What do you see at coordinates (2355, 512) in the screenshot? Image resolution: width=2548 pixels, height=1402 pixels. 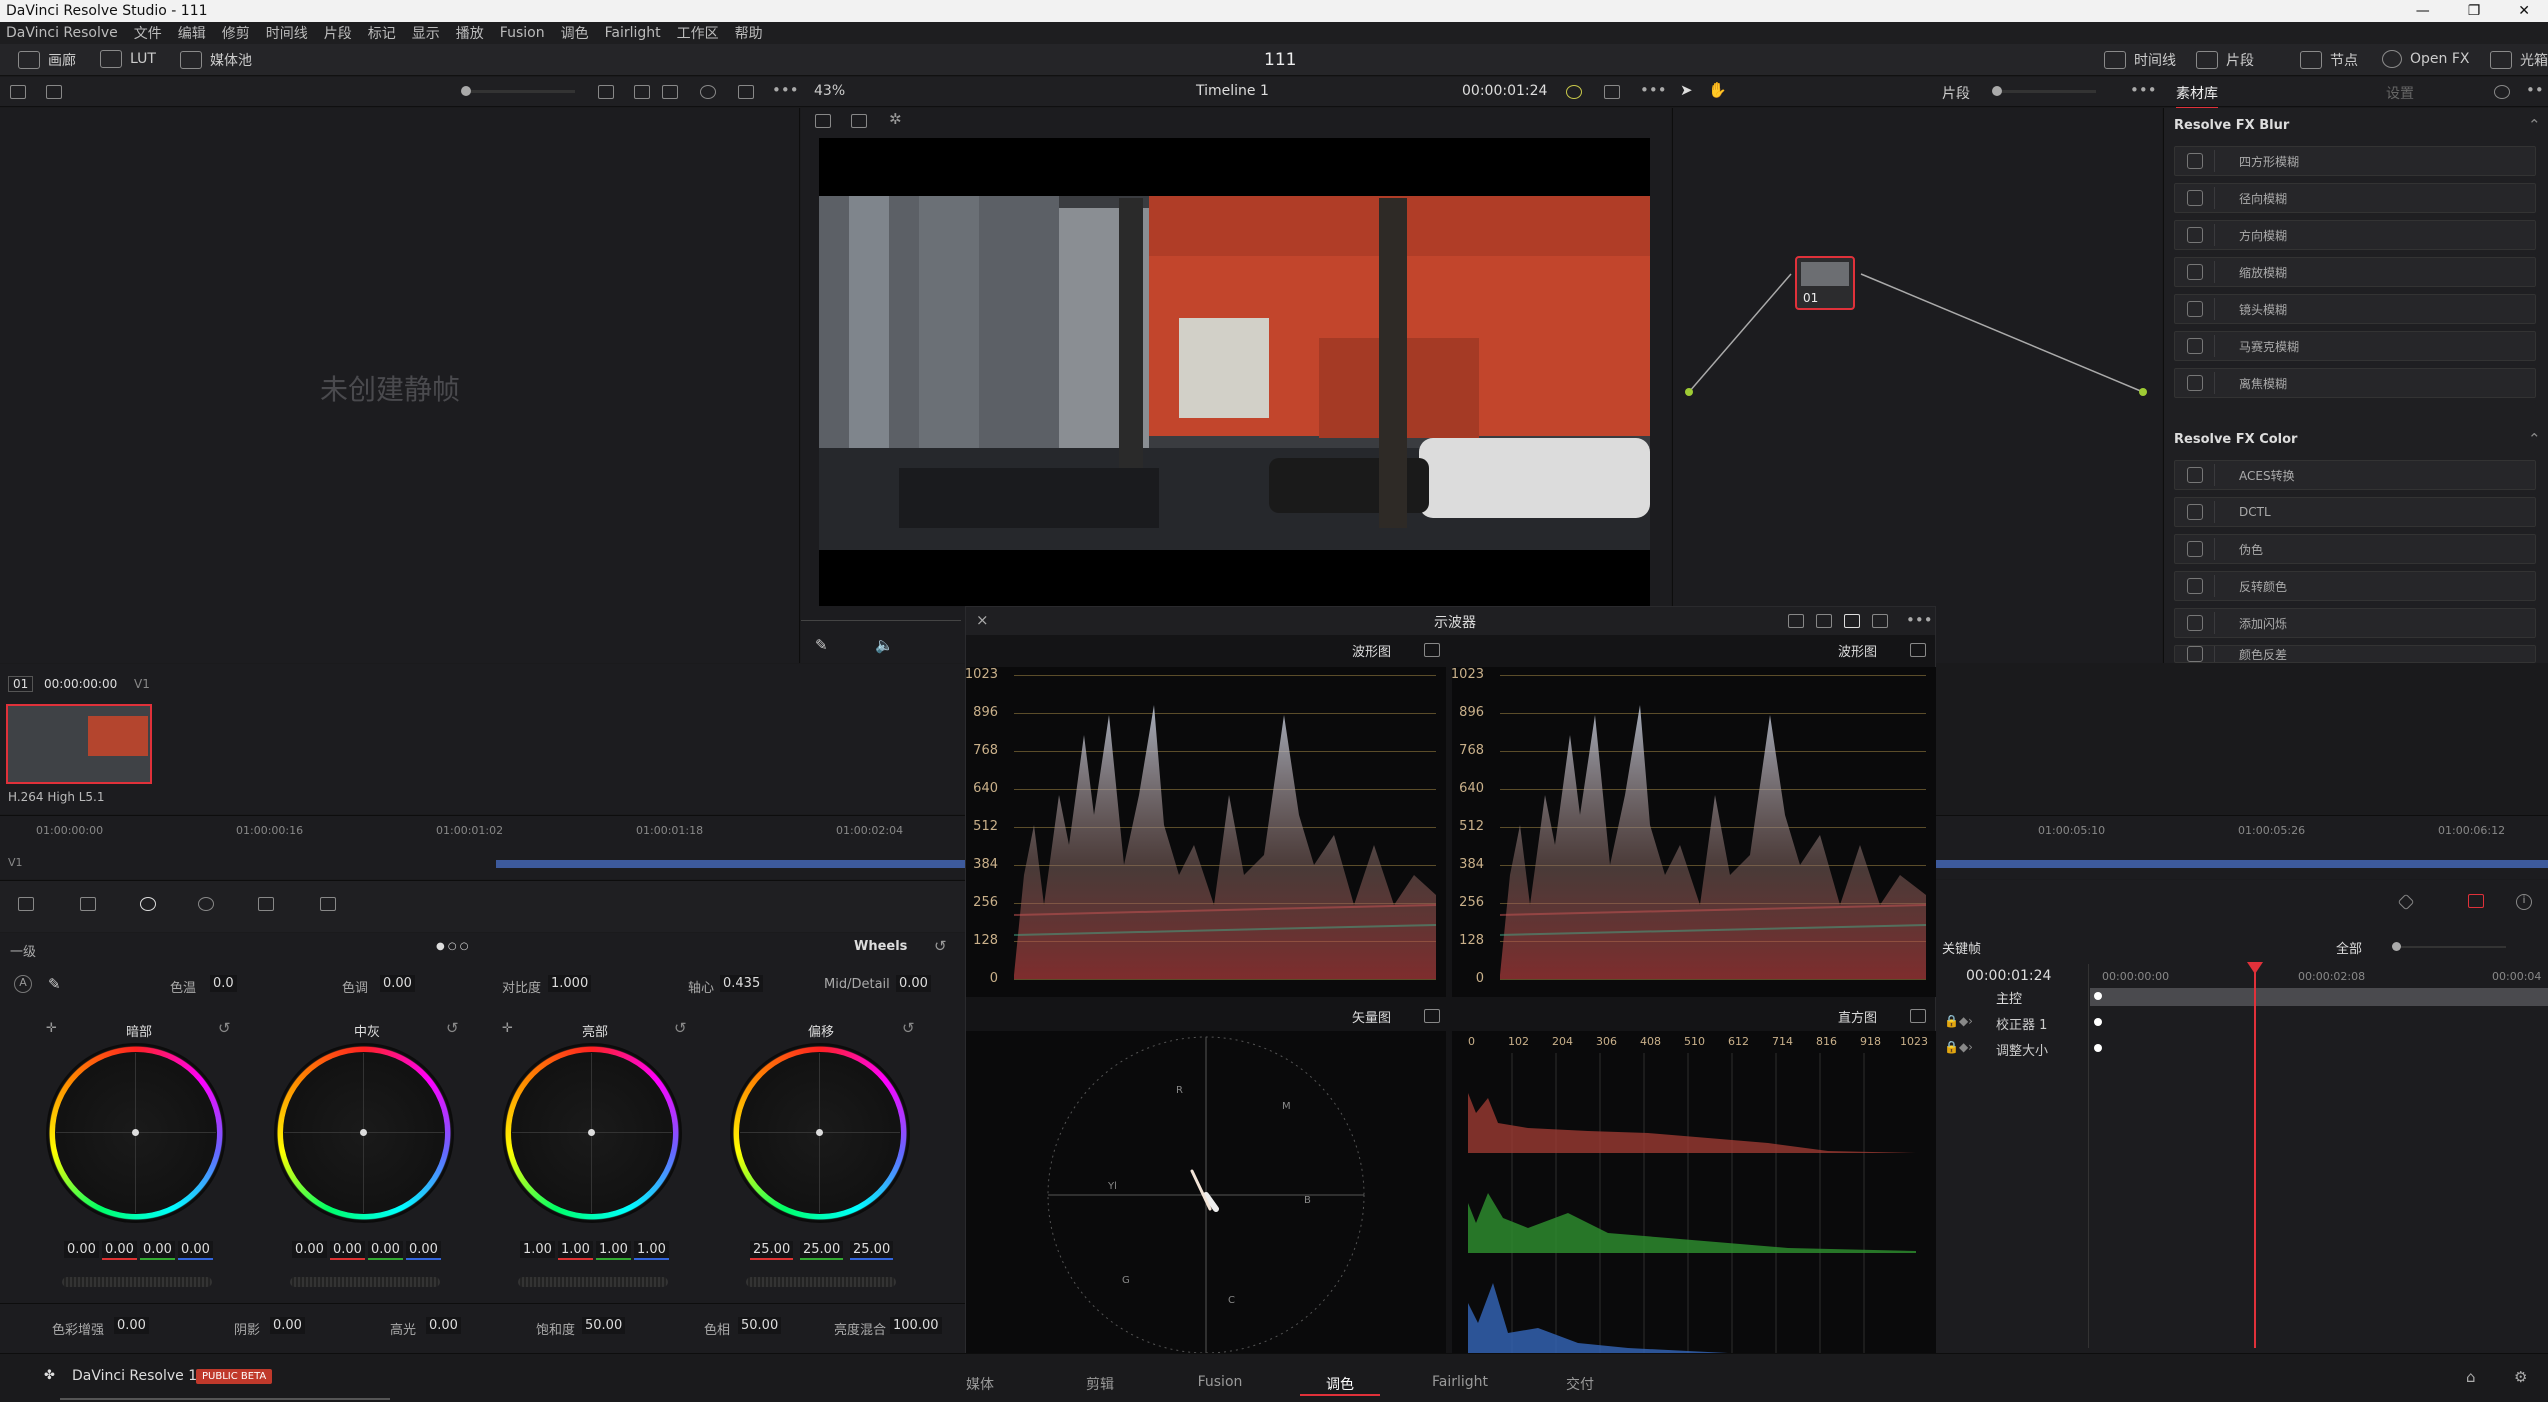 I see `fx-item: DCTL` at bounding box center [2355, 512].